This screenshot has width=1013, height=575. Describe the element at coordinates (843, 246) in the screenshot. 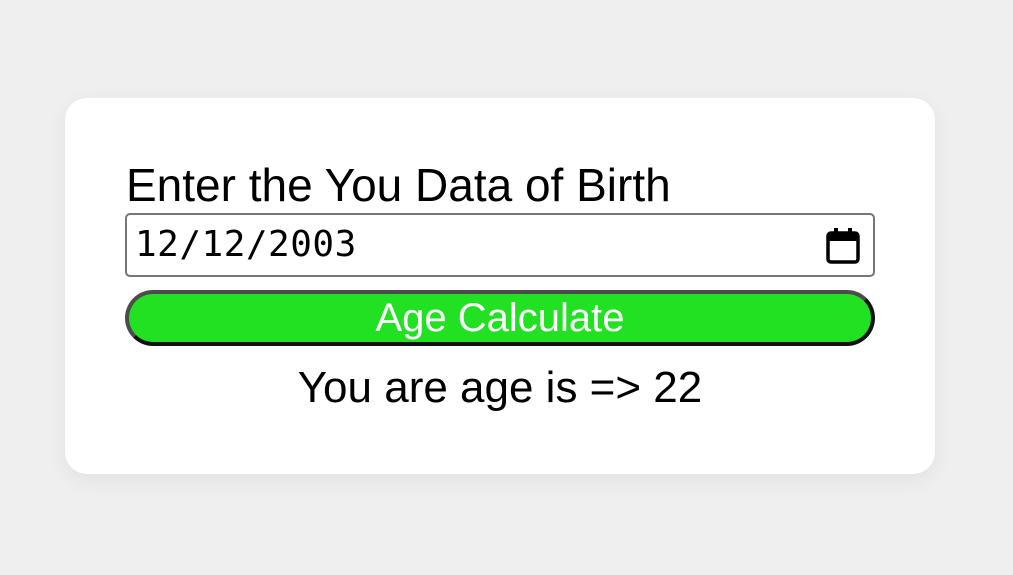

I see `calendar-icon` at that location.